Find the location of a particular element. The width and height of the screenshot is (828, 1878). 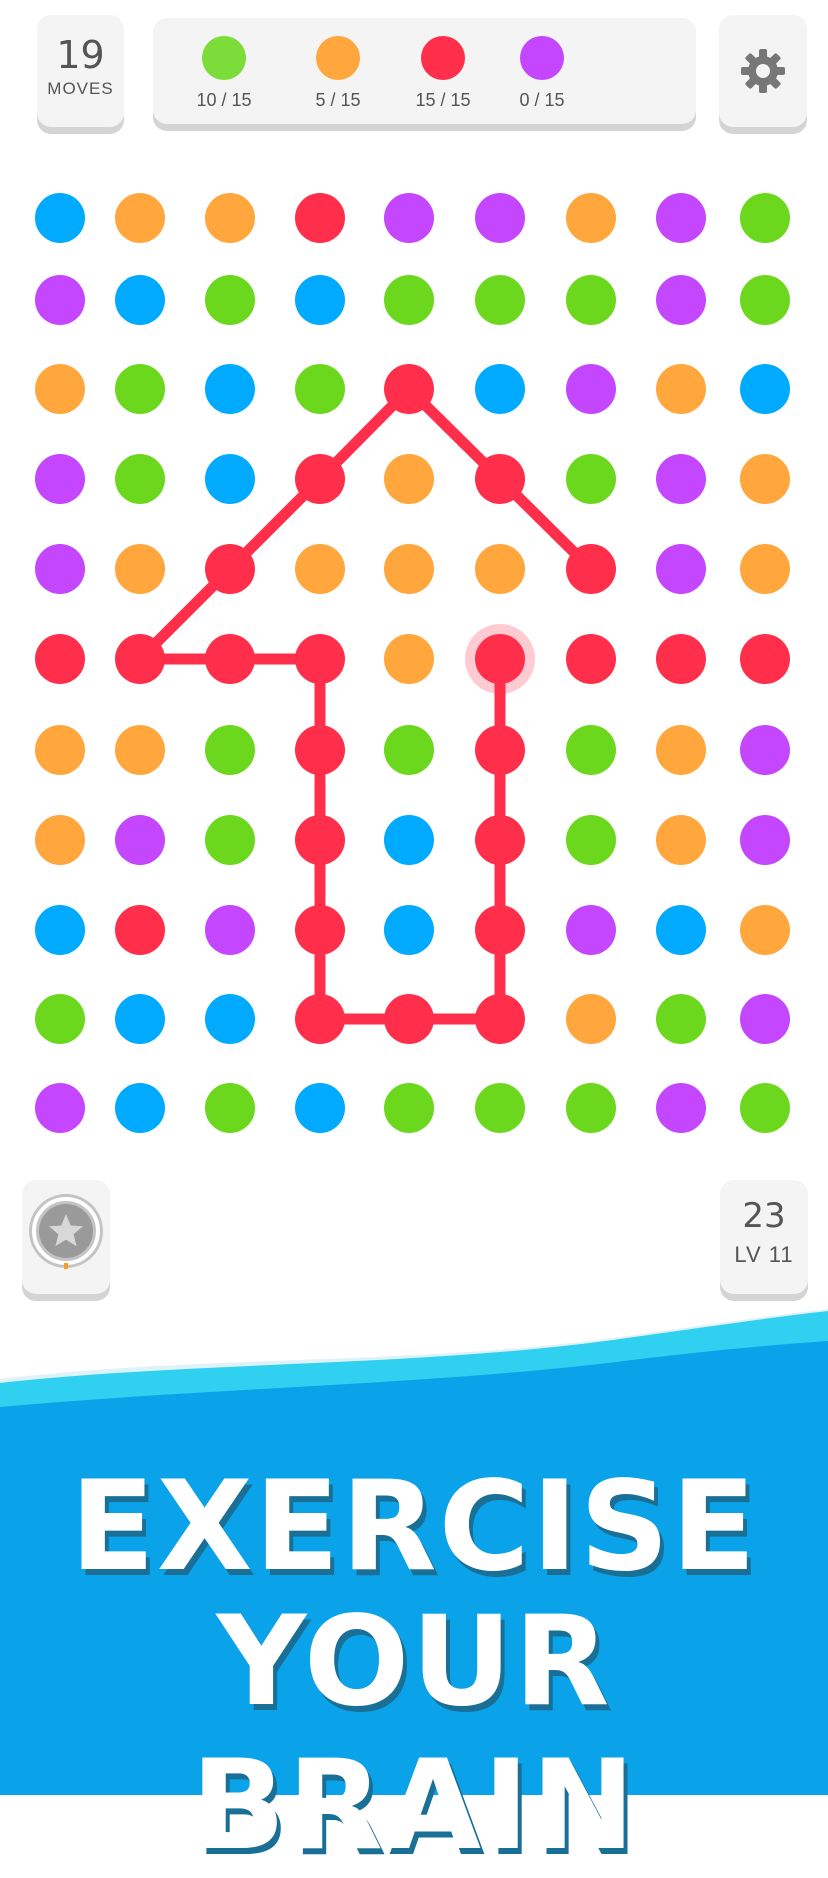

dot-r9-c1 is located at coordinates (60, 930).